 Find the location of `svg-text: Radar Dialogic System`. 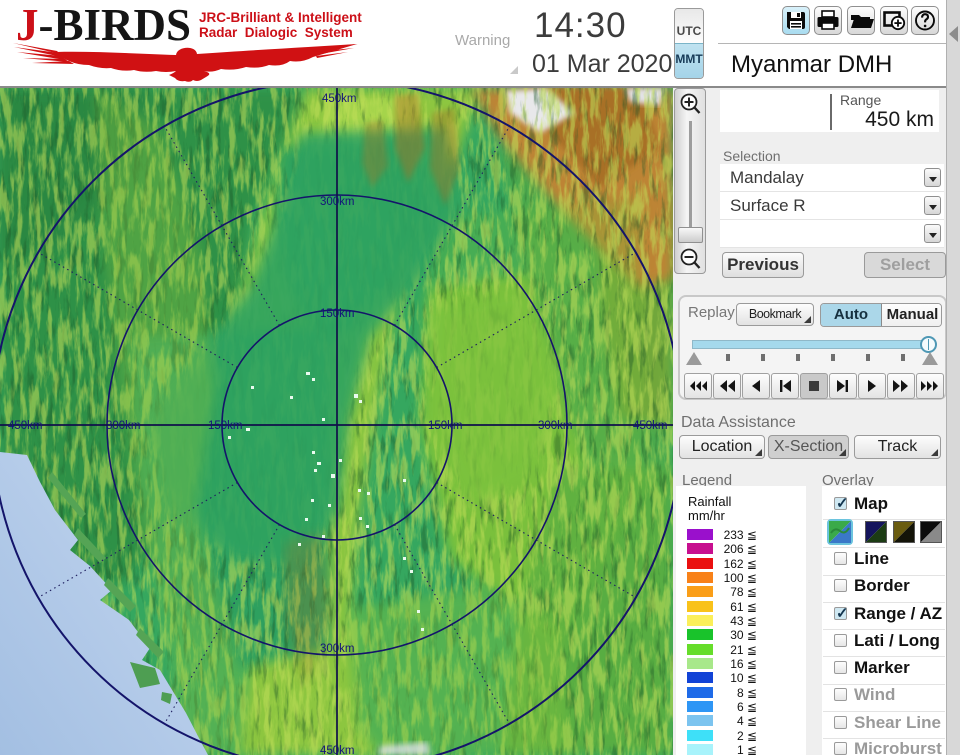

svg-text: Radar Dialogic System is located at coordinates (276, 32).